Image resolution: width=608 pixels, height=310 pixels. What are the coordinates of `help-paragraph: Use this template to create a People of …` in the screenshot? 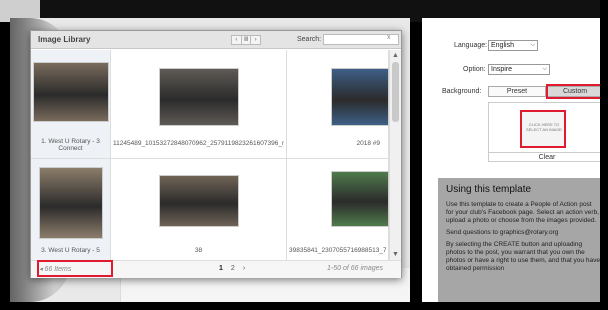 It's located at (522, 212).